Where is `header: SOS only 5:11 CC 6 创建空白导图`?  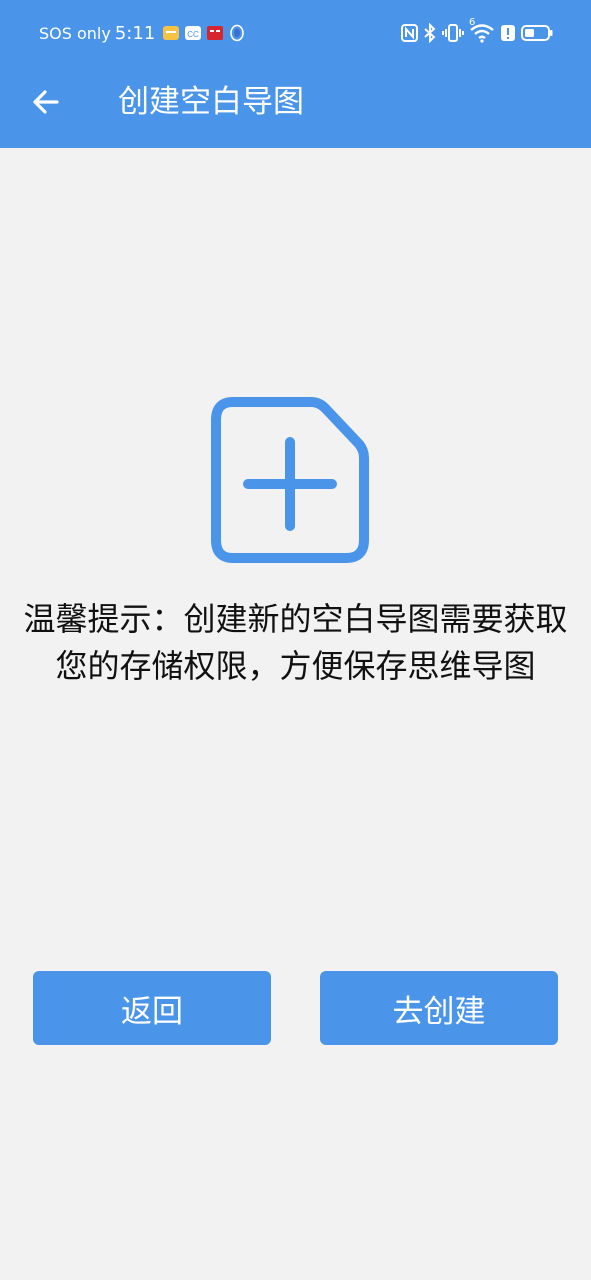
header: SOS only 5:11 CC 6 创建空白导图 is located at coordinates (295, 74).